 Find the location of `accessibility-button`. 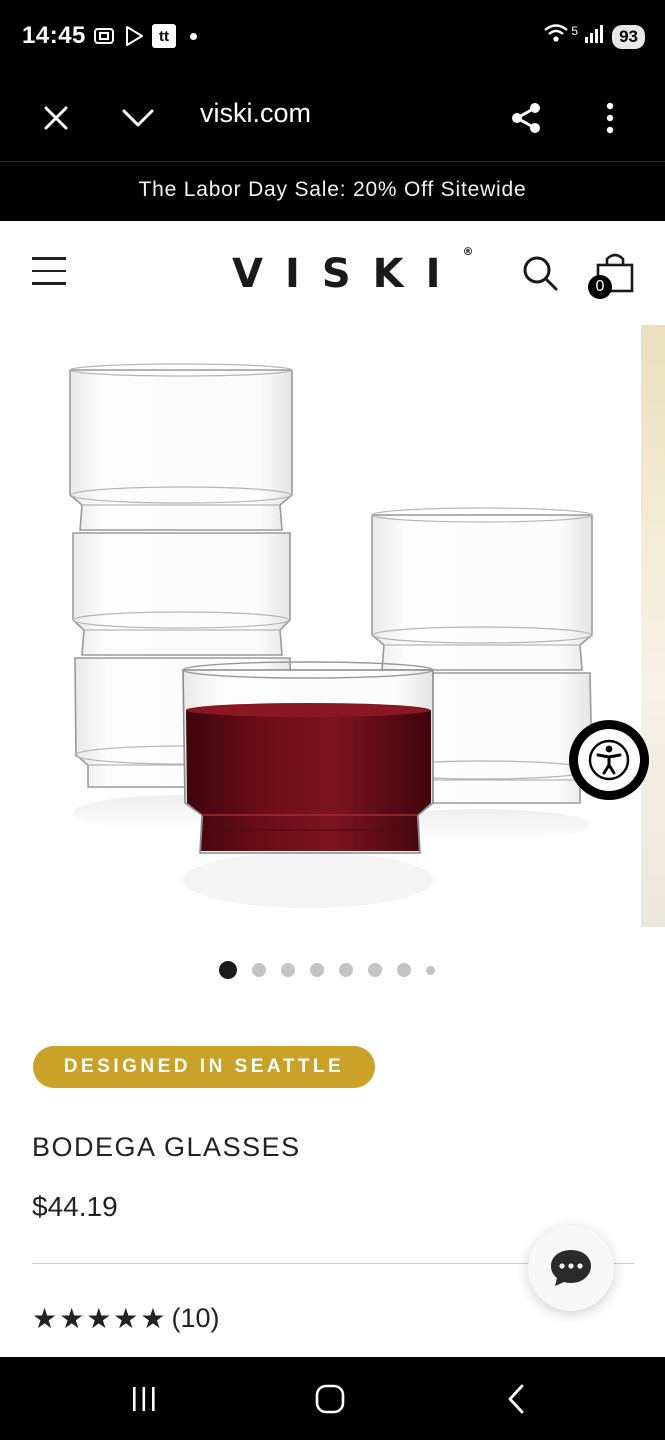

accessibility-button is located at coordinates (609, 760).